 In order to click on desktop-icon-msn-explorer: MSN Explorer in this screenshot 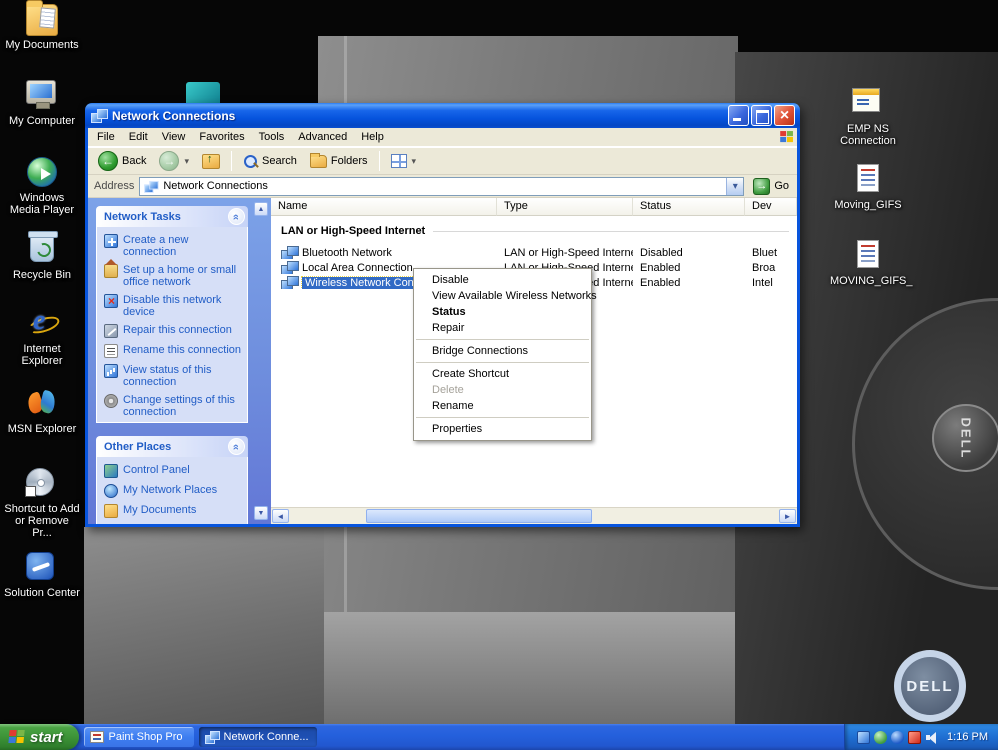, I will do `click(42, 411)`.